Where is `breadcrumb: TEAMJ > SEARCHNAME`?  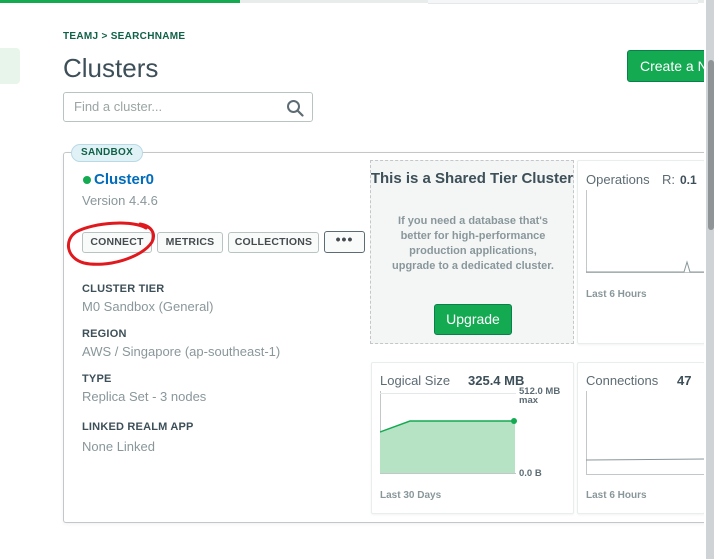
breadcrumb: TEAMJ > SEARCHNAME is located at coordinates (124, 36).